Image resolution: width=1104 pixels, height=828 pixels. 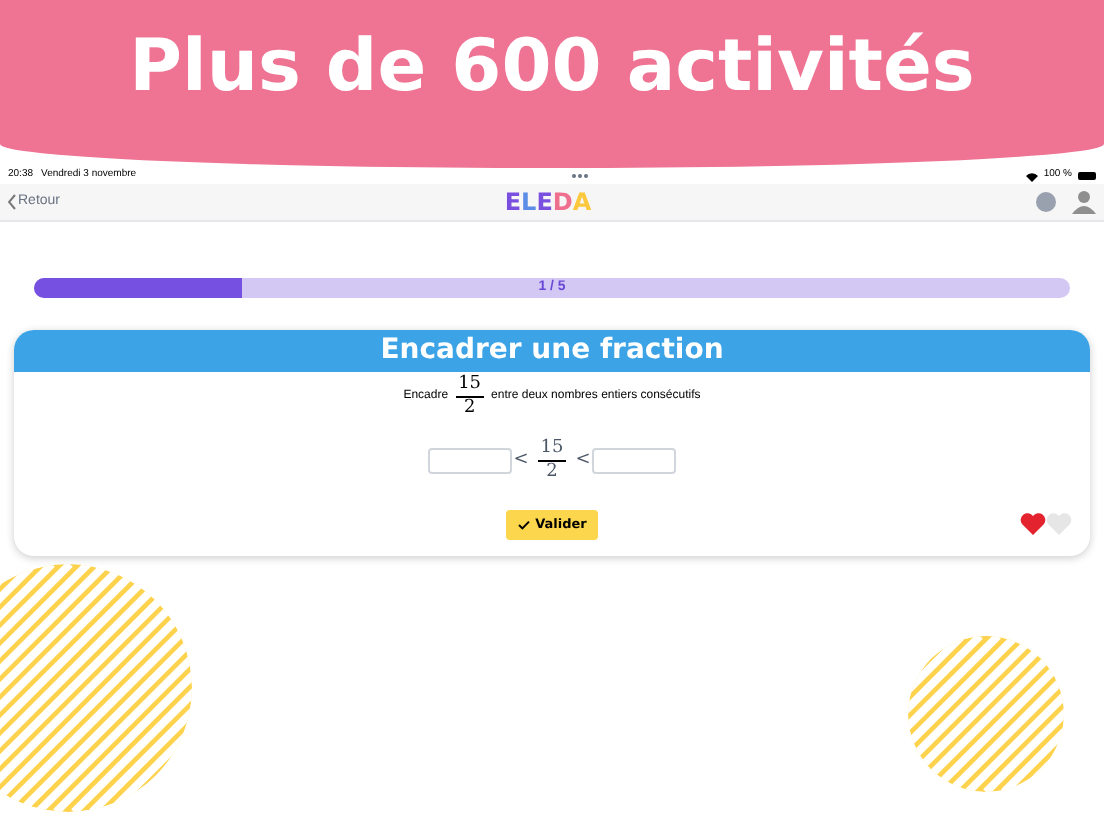 What do you see at coordinates (1031, 176) in the screenshot?
I see `wifi-icon` at bounding box center [1031, 176].